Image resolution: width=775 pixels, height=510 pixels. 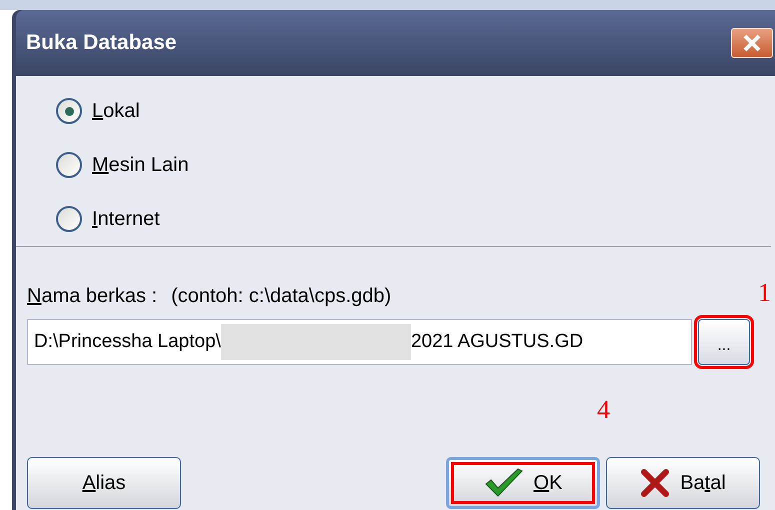 I want to click on annotation-number: 4, so click(x=603, y=410).